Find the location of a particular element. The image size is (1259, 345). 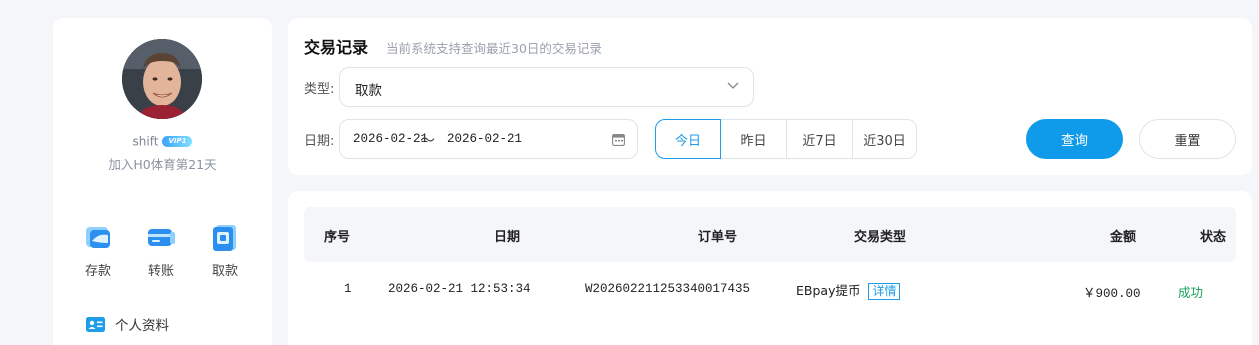

date-range-picker: 2026-02-21 〜 2026-02-21 is located at coordinates (488, 139).